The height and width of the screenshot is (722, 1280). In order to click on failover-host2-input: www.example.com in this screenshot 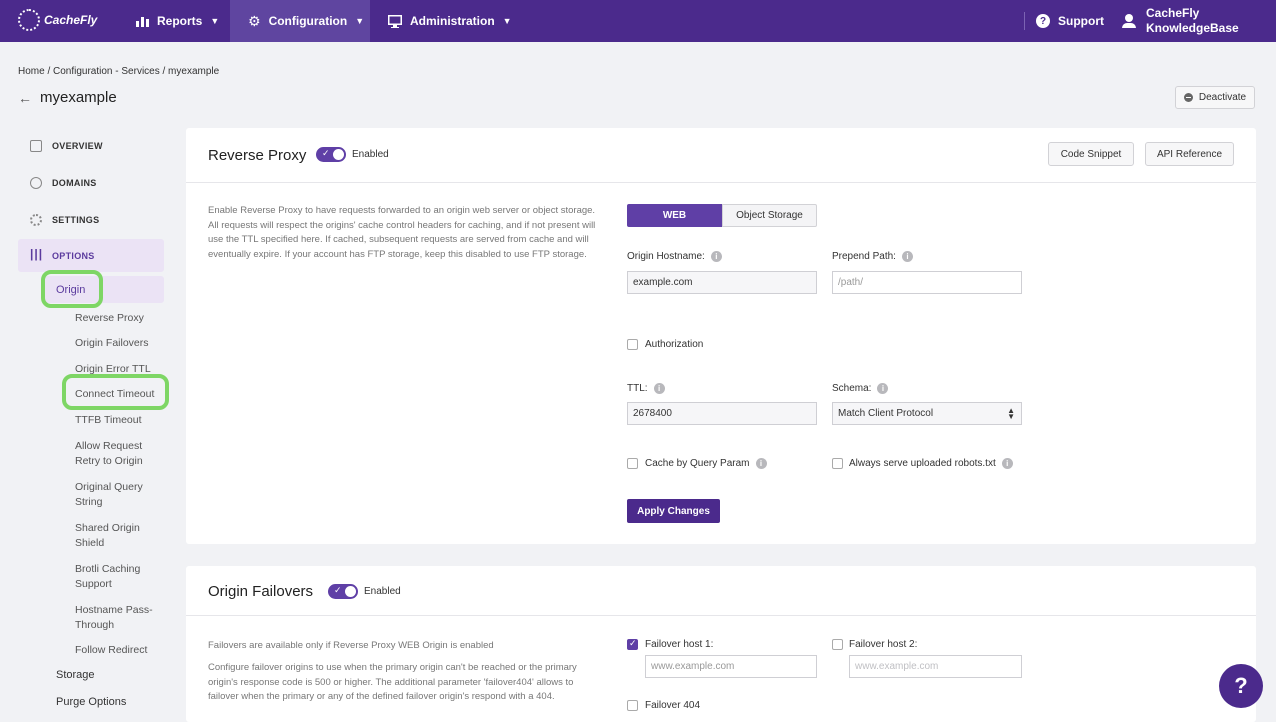, I will do `click(935, 666)`.